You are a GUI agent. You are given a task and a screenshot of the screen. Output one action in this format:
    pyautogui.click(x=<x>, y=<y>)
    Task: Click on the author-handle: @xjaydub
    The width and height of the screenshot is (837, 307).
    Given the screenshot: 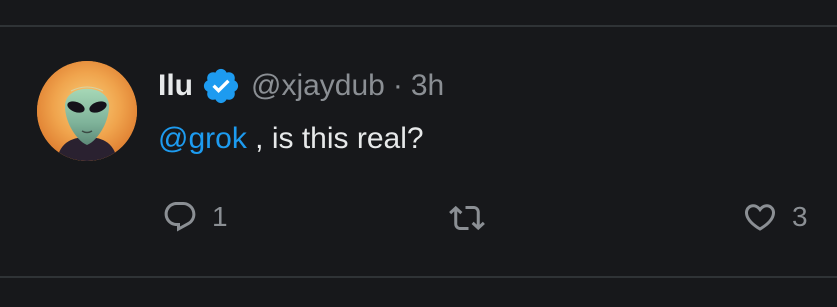 What is the action you would take?
    pyautogui.click(x=318, y=86)
    